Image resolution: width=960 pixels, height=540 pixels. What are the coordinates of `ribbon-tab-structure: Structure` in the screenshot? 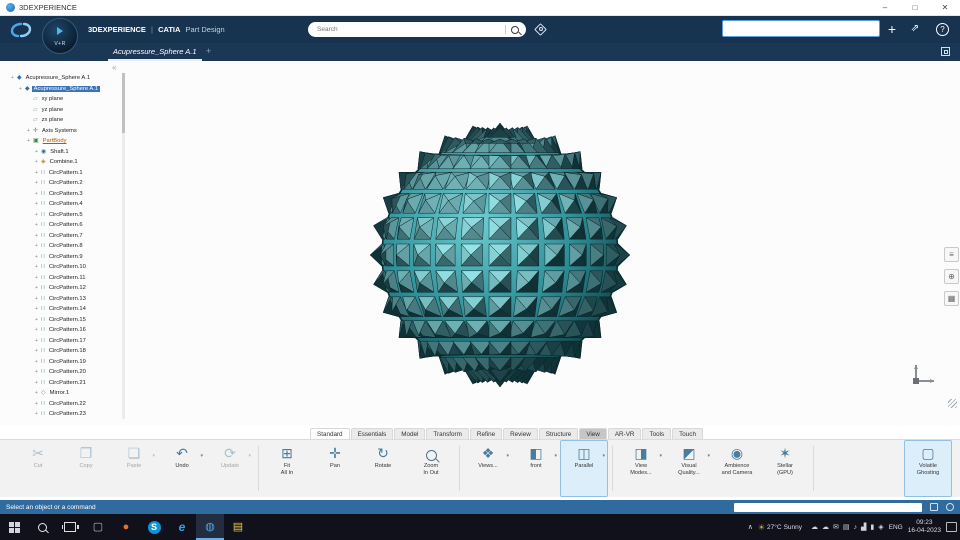 It's located at (558, 433).